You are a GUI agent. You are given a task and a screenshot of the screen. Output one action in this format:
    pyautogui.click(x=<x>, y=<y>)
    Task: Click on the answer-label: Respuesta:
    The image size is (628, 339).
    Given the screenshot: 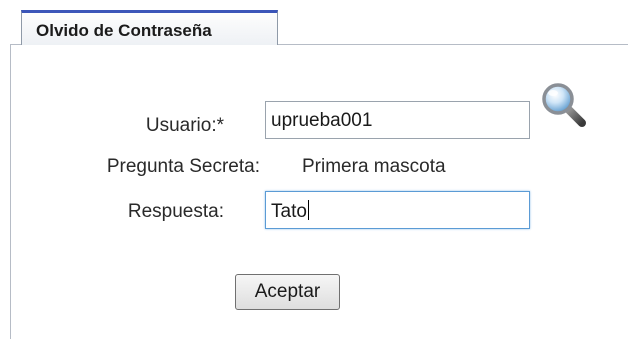 What is the action you would take?
    pyautogui.click(x=175, y=211)
    